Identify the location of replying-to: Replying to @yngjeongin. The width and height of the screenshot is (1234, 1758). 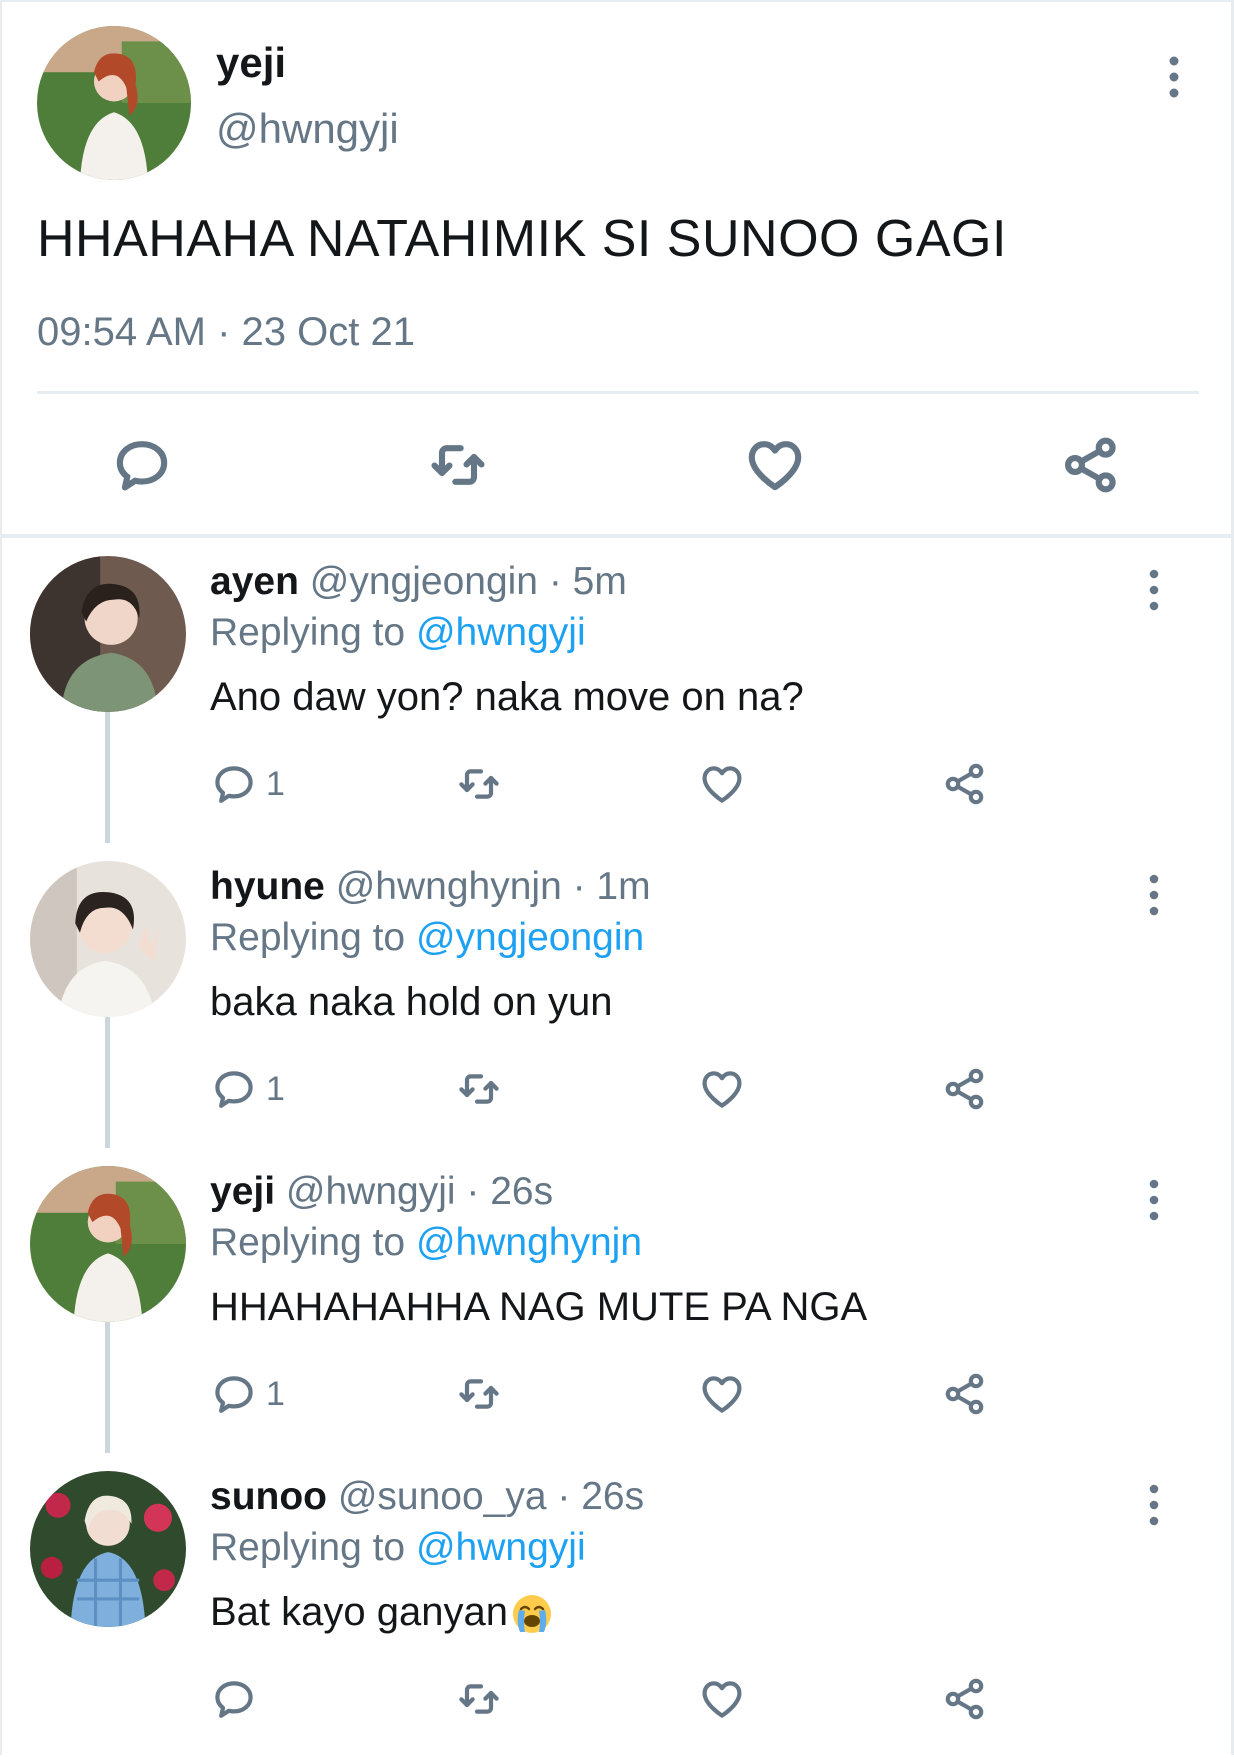
(427, 938).